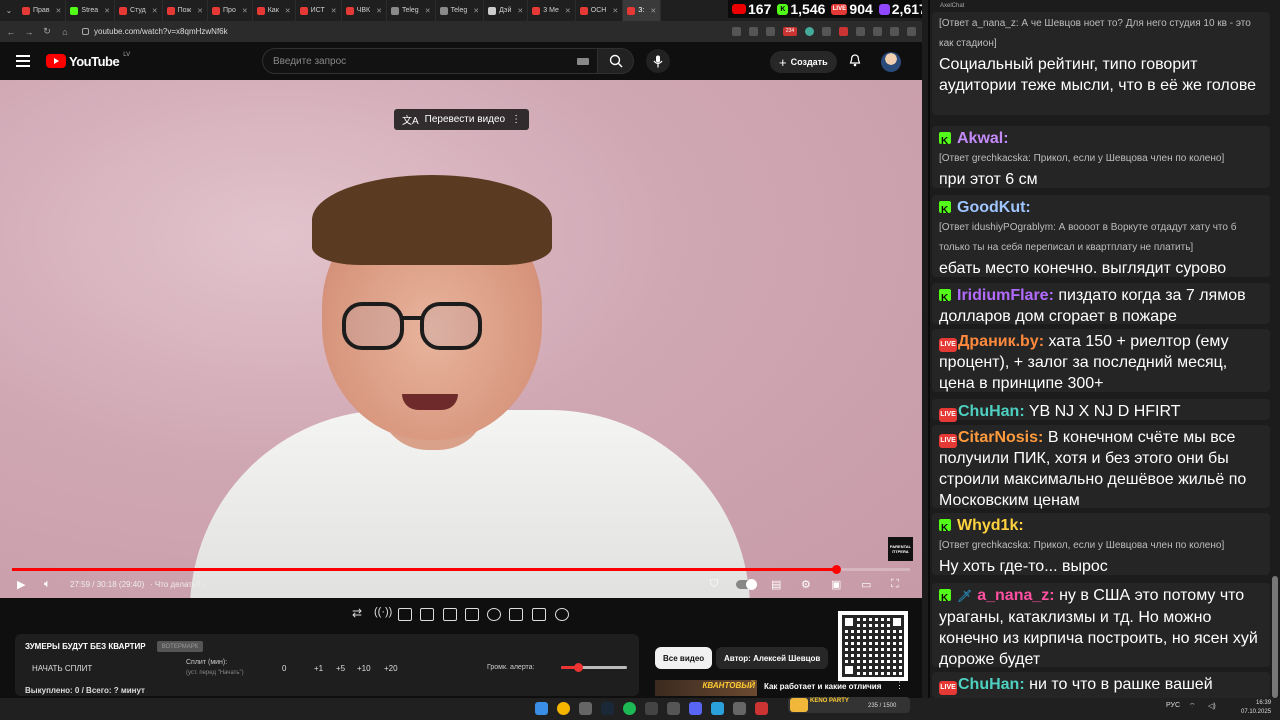  I want to click on browser-tab: Как ✕, so click(274, 10).